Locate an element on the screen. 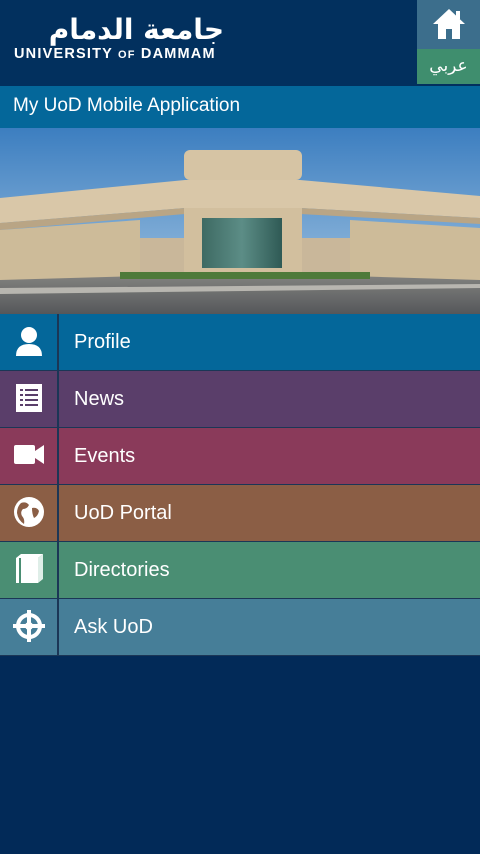  menu-item-uod-portal: UoD Portal is located at coordinates (240, 513).